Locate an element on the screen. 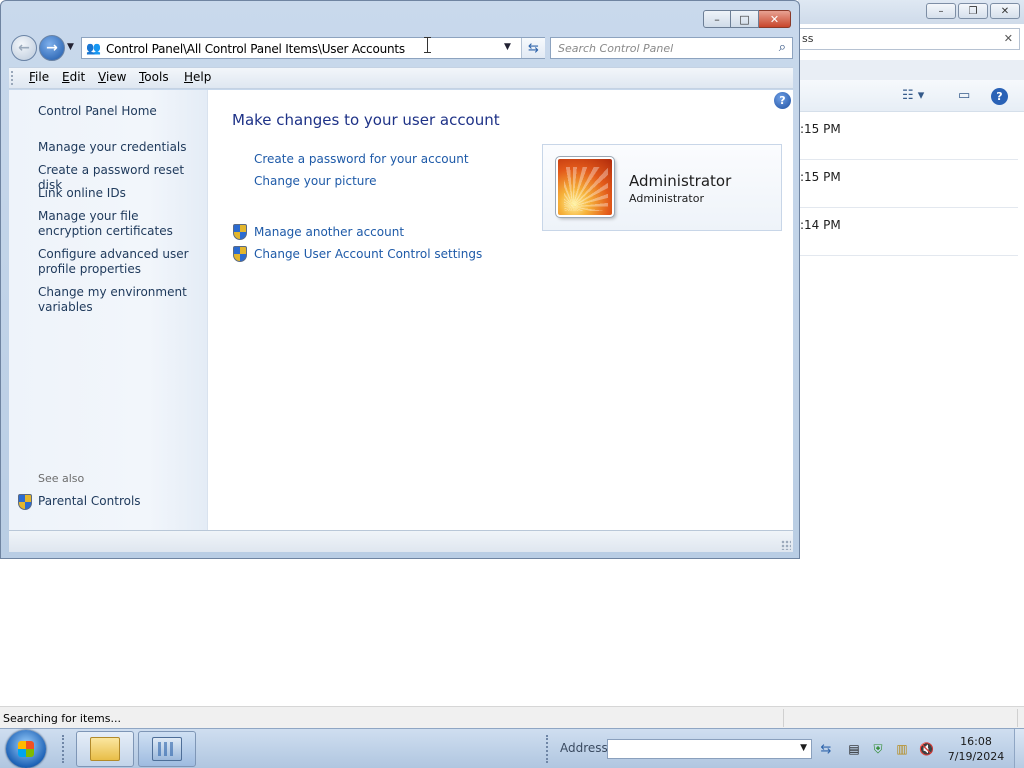  taskbar-control-panel-button is located at coordinates (167, 749).